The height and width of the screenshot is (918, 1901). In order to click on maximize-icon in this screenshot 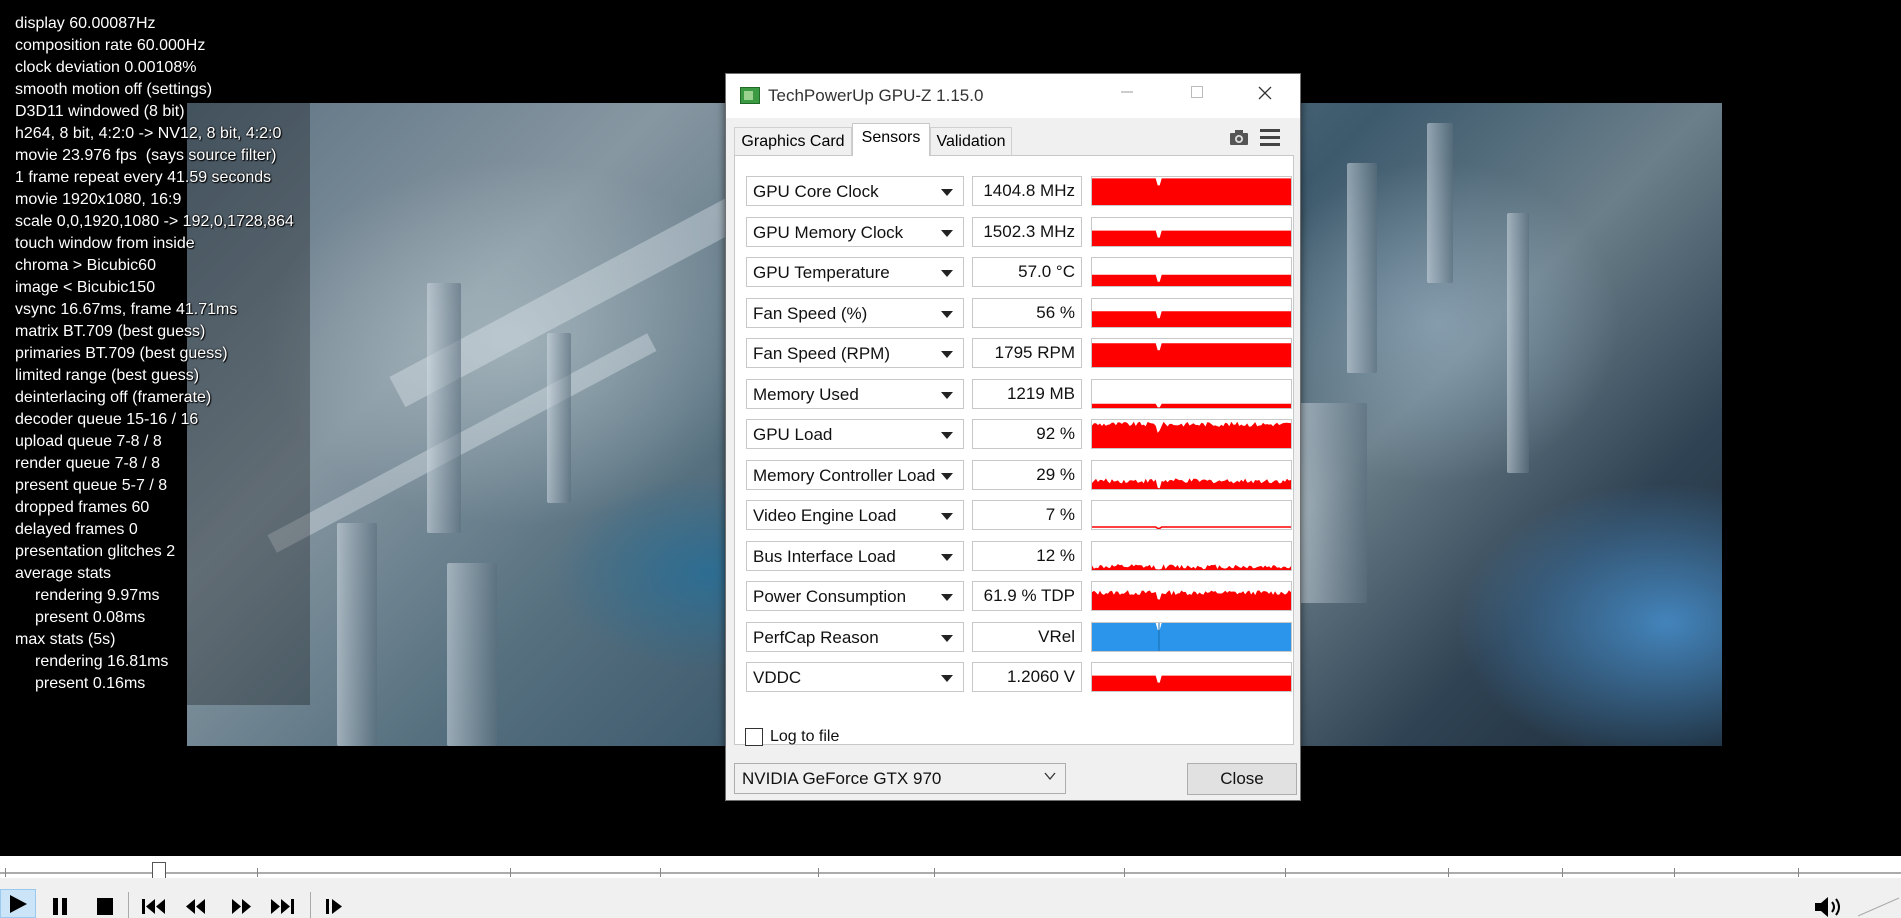, I will do `click(1197, 92)`.